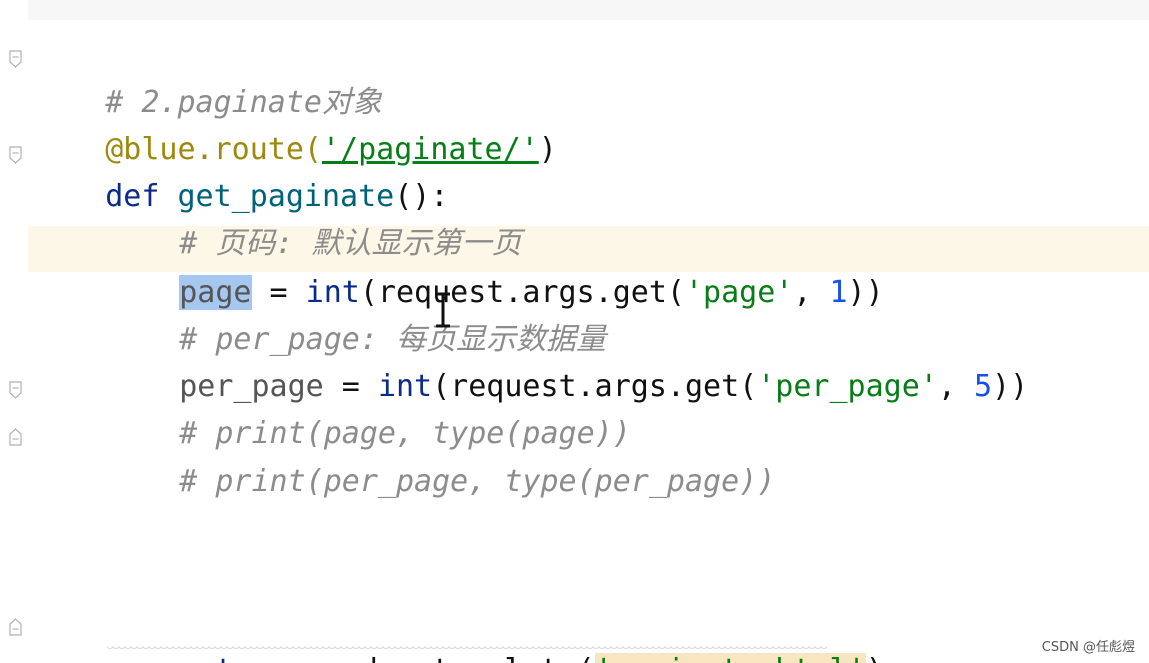 The height and width of the screenshot is (663, 1149). What do you see at coordinates (404, 457) in the screenshot?
I see `code-line: # print(per_page, type(per_page))` at bounding box center [404, 457].